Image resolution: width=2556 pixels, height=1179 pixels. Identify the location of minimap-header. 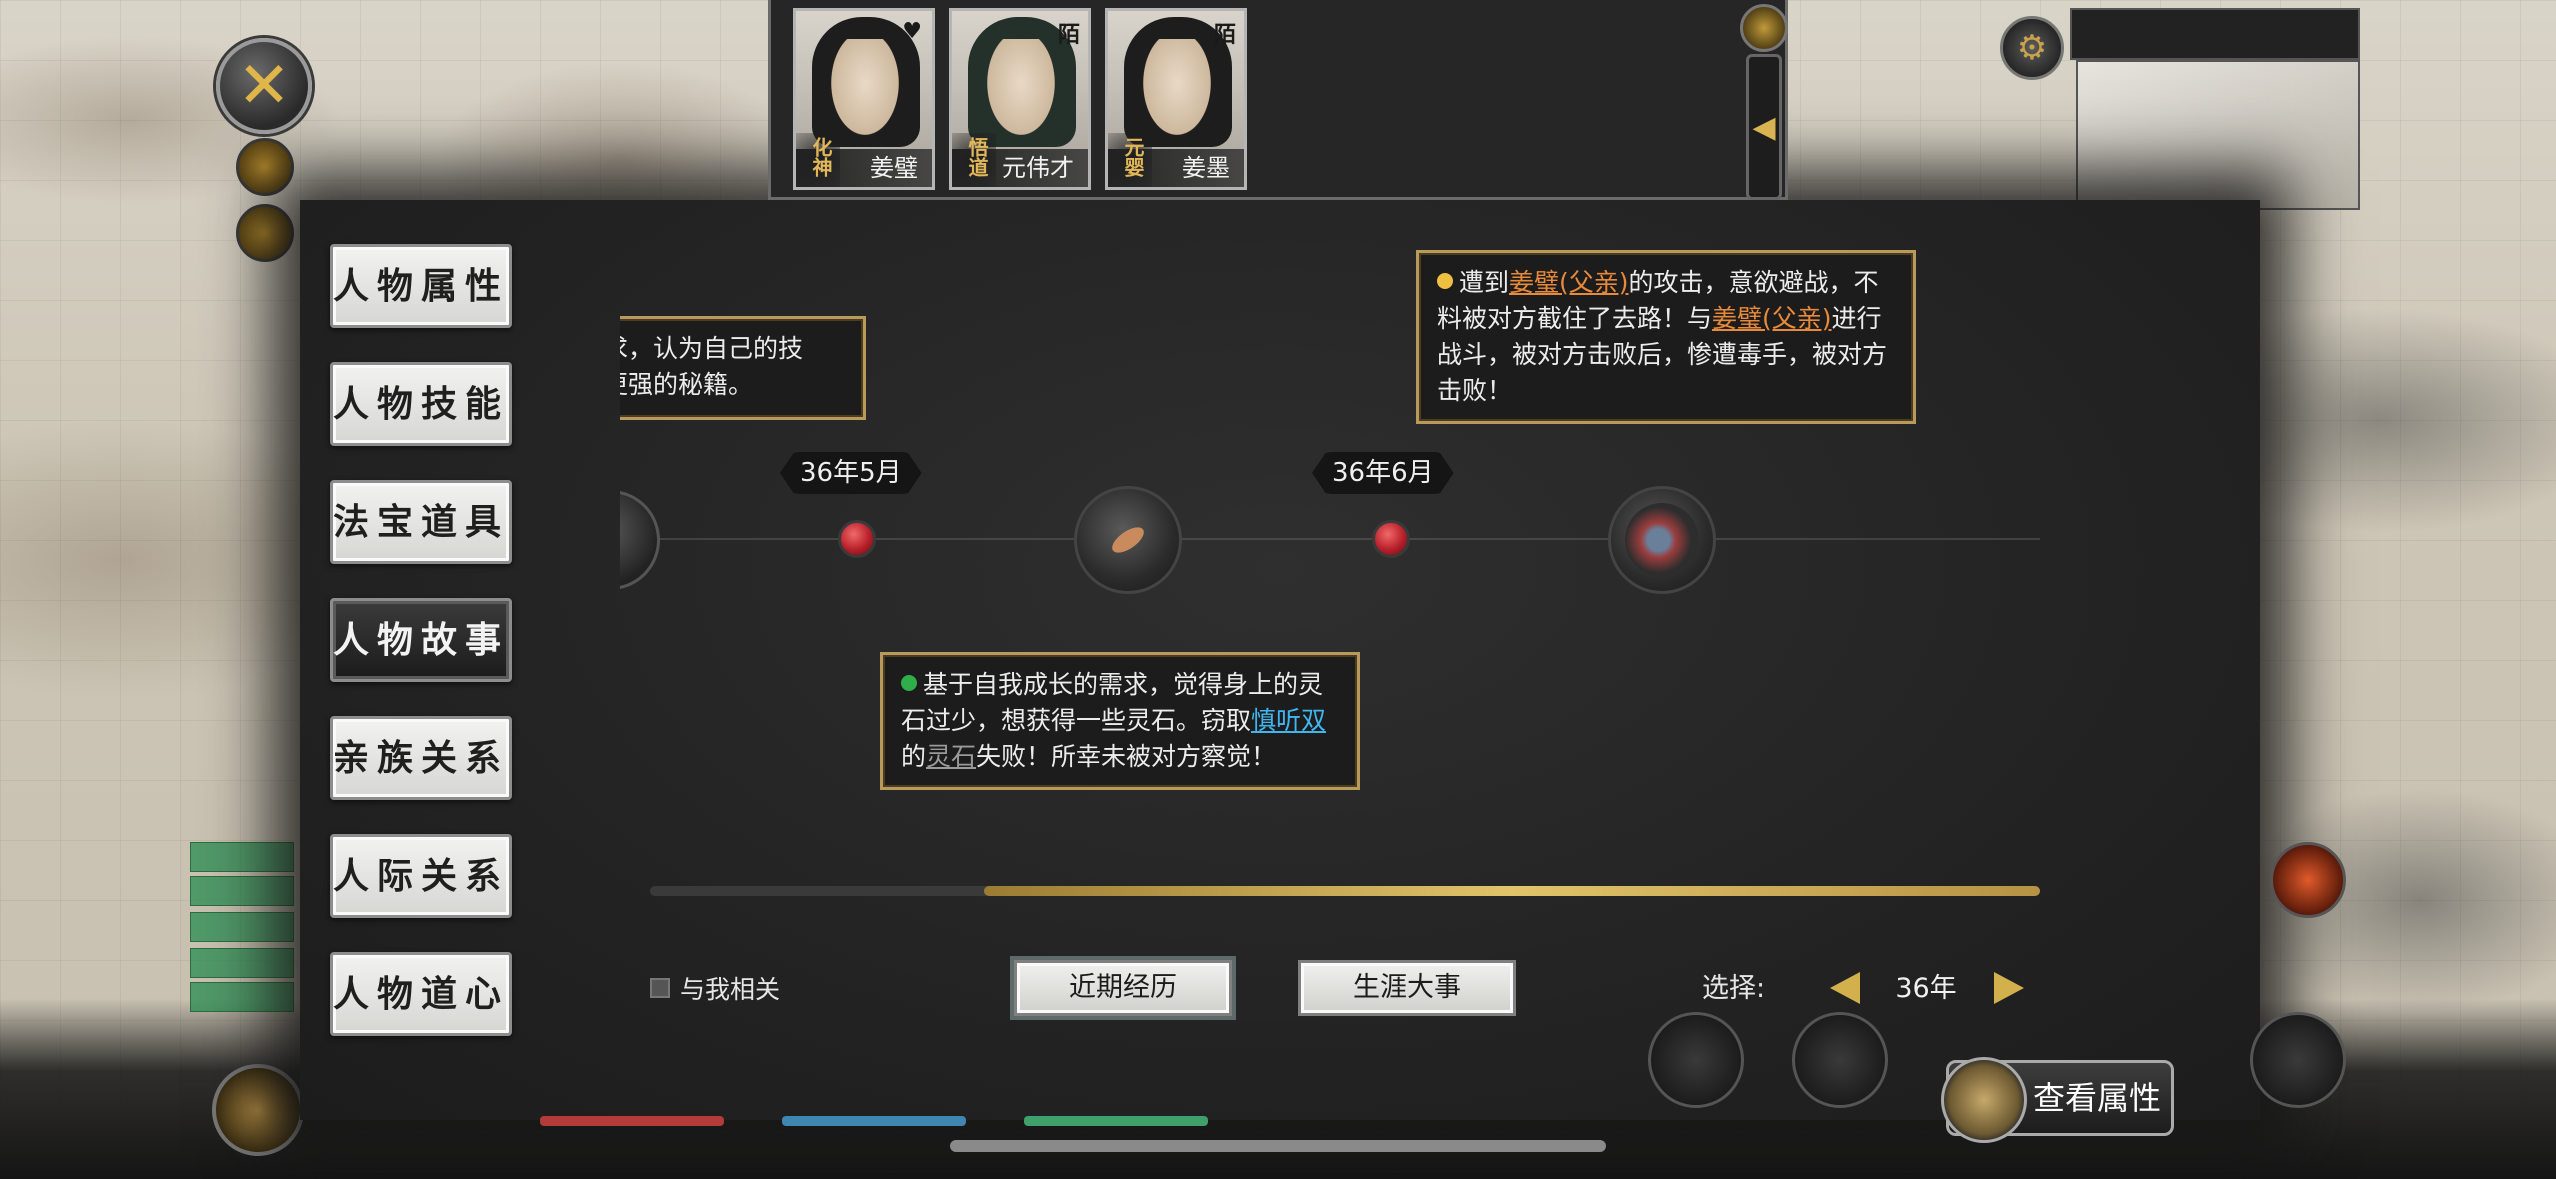
(2215, 34).